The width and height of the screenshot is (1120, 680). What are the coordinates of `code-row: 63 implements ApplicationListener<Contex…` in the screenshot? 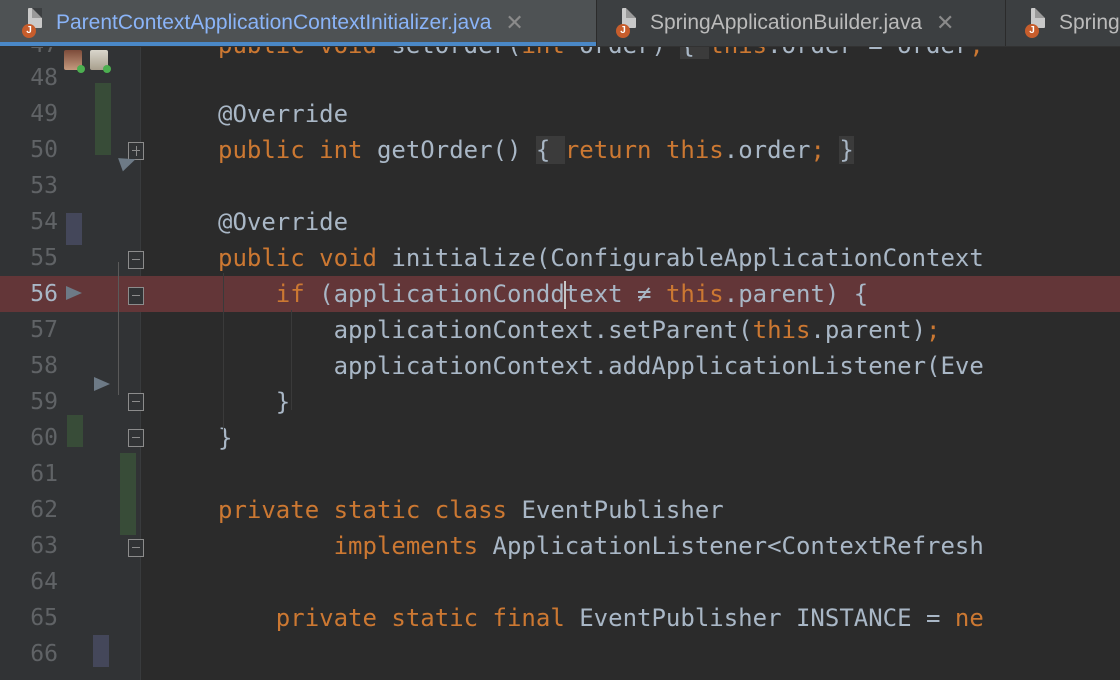 It's located at (560, 546).